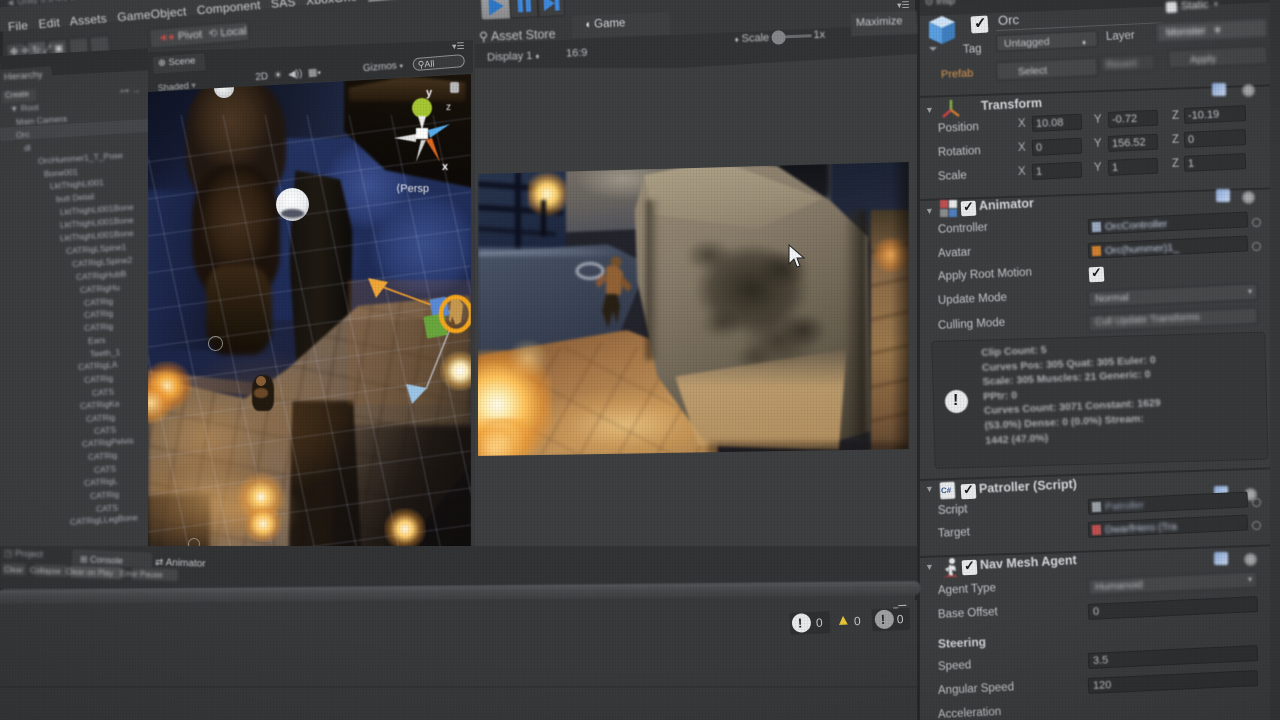 The image size is (1280, 720). What do you see at coordinates (448, 107) in the screenshot?
I see `svg-text: z` at bounding box center [448, 107].